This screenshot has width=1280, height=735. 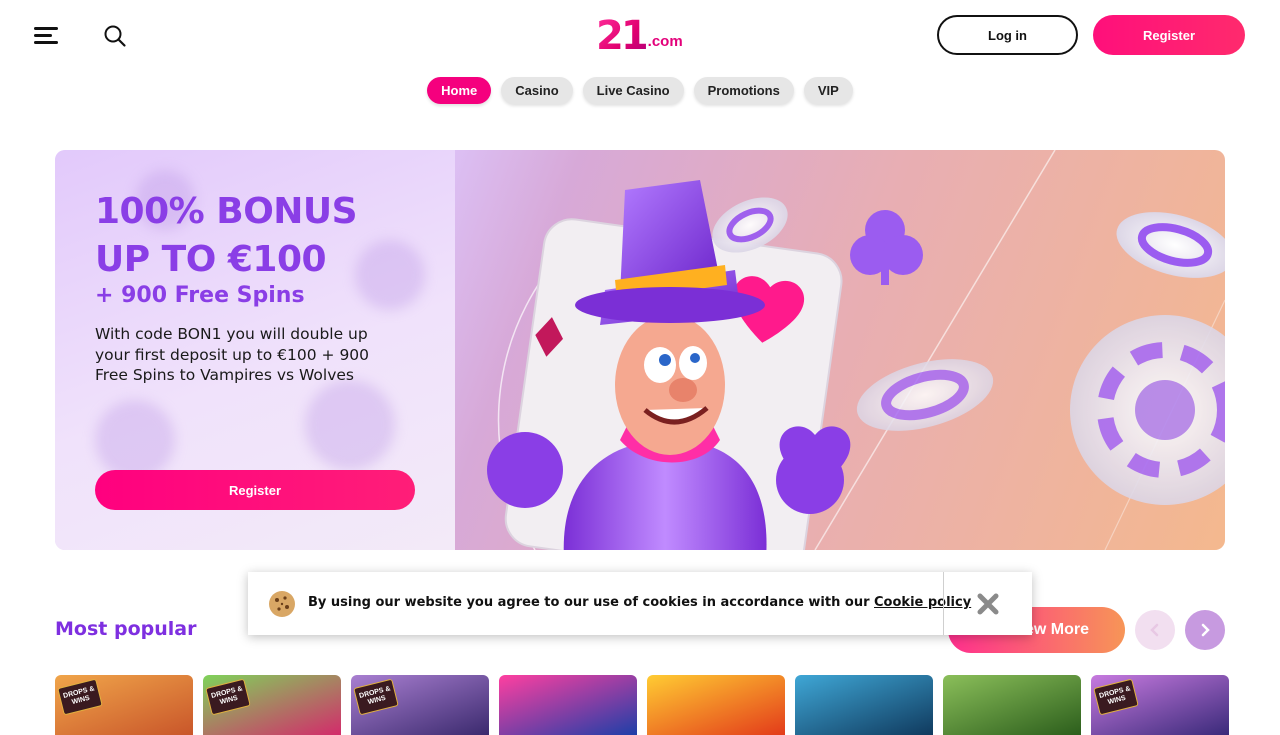 I want to click on login-button: Log in, so click(x=1007, y=35).